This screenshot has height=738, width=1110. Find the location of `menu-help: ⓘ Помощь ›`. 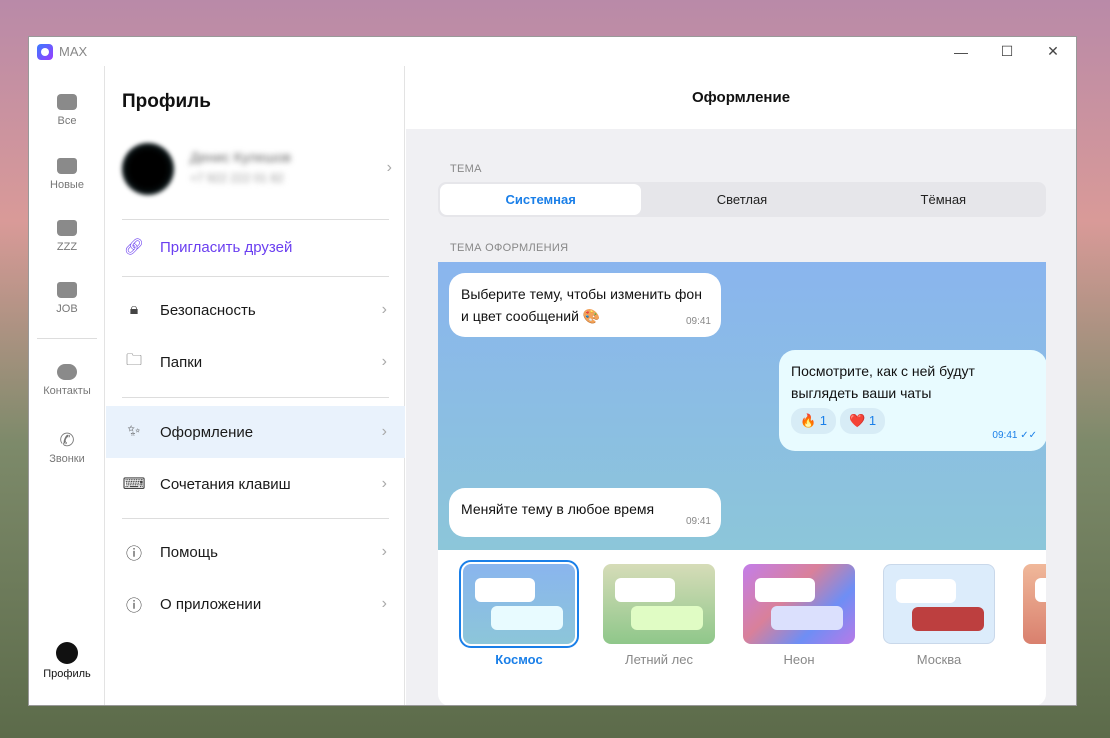

menu-help: ⓘ Помощь › is located at coordinates (255, 552).